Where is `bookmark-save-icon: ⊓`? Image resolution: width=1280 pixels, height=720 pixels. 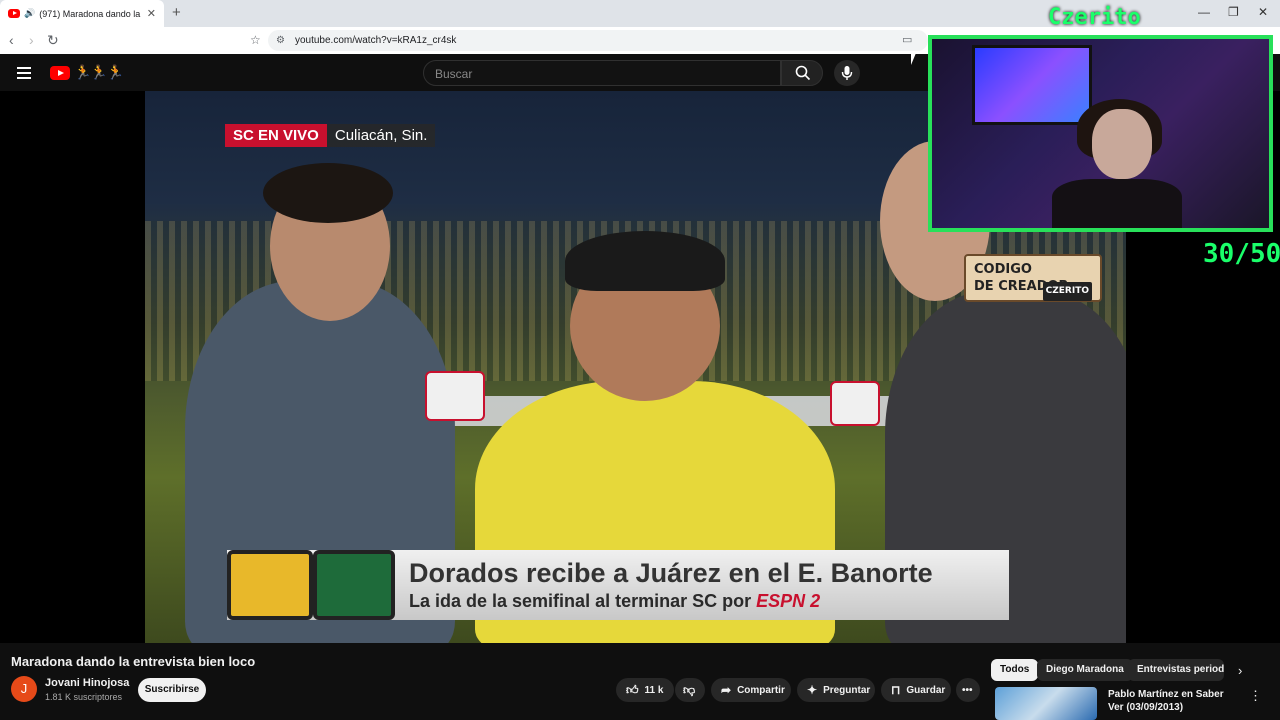 bookmark-save-icon: ⊓ is located at coordinates (896, 690).